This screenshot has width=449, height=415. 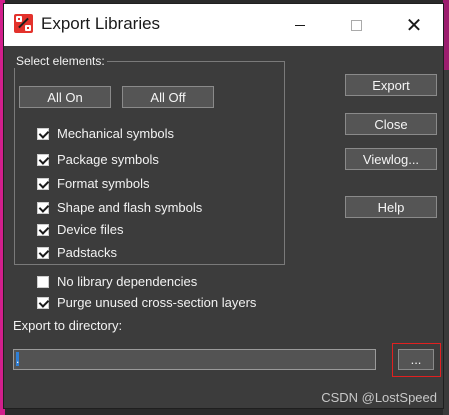 I want to click on minimize-icon, so click(x=300, y=25).